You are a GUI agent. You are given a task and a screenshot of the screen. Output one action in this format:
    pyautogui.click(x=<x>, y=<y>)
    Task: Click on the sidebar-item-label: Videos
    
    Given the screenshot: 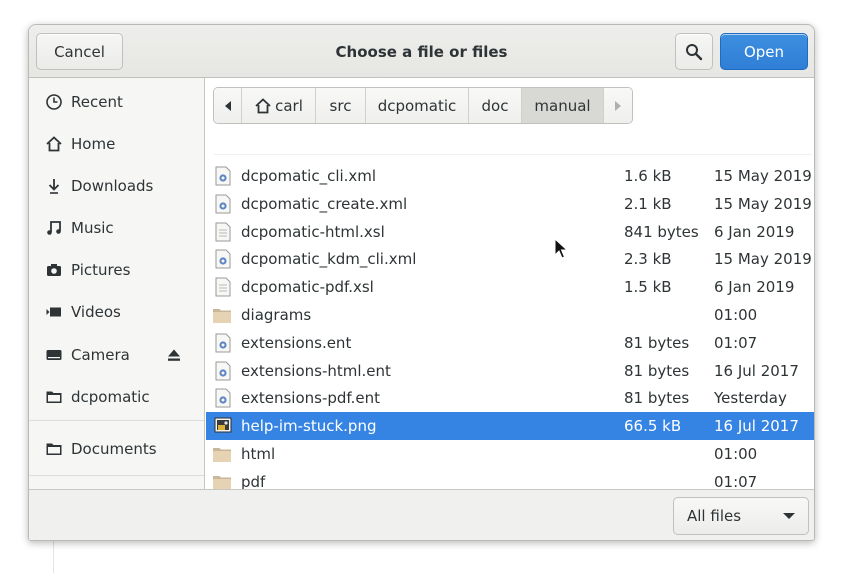 What is the action you would take?
    pyautogui.click(x=96, y=312)
    